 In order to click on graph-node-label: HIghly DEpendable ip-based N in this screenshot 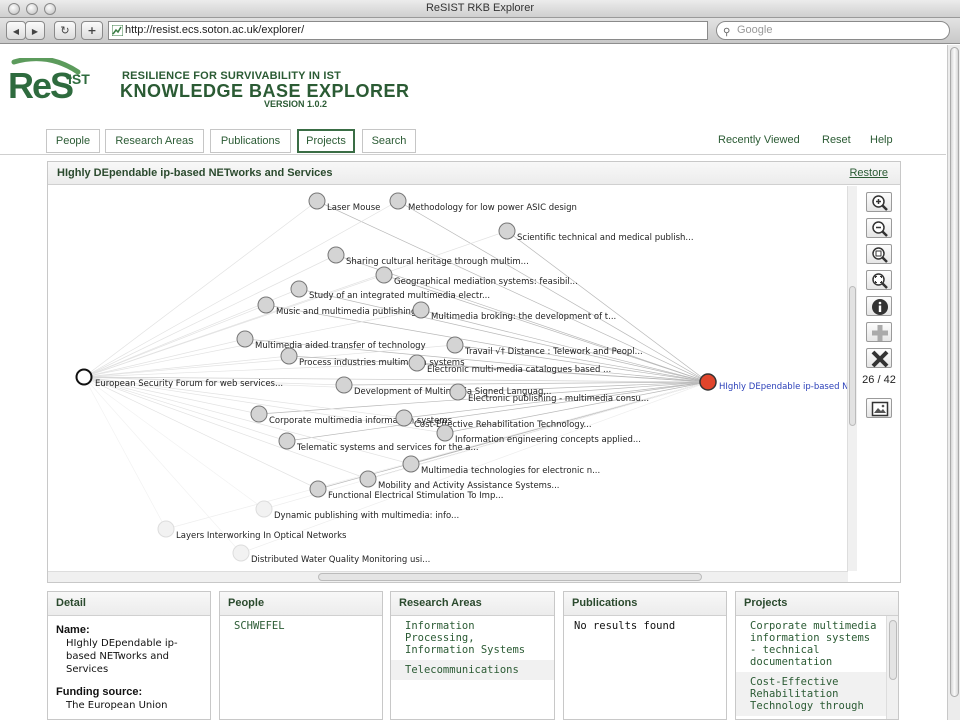, I will do `click(783, 387)`.